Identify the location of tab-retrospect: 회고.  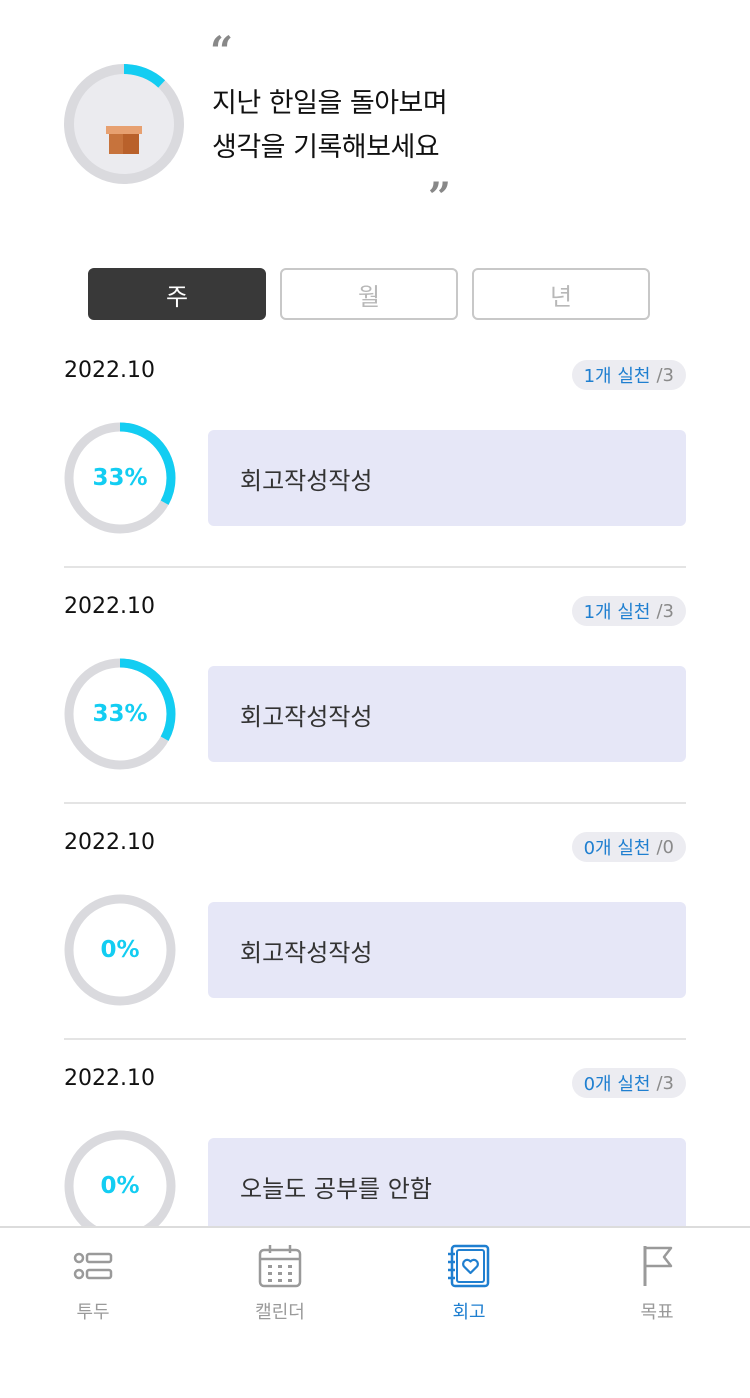
(469, 1287).